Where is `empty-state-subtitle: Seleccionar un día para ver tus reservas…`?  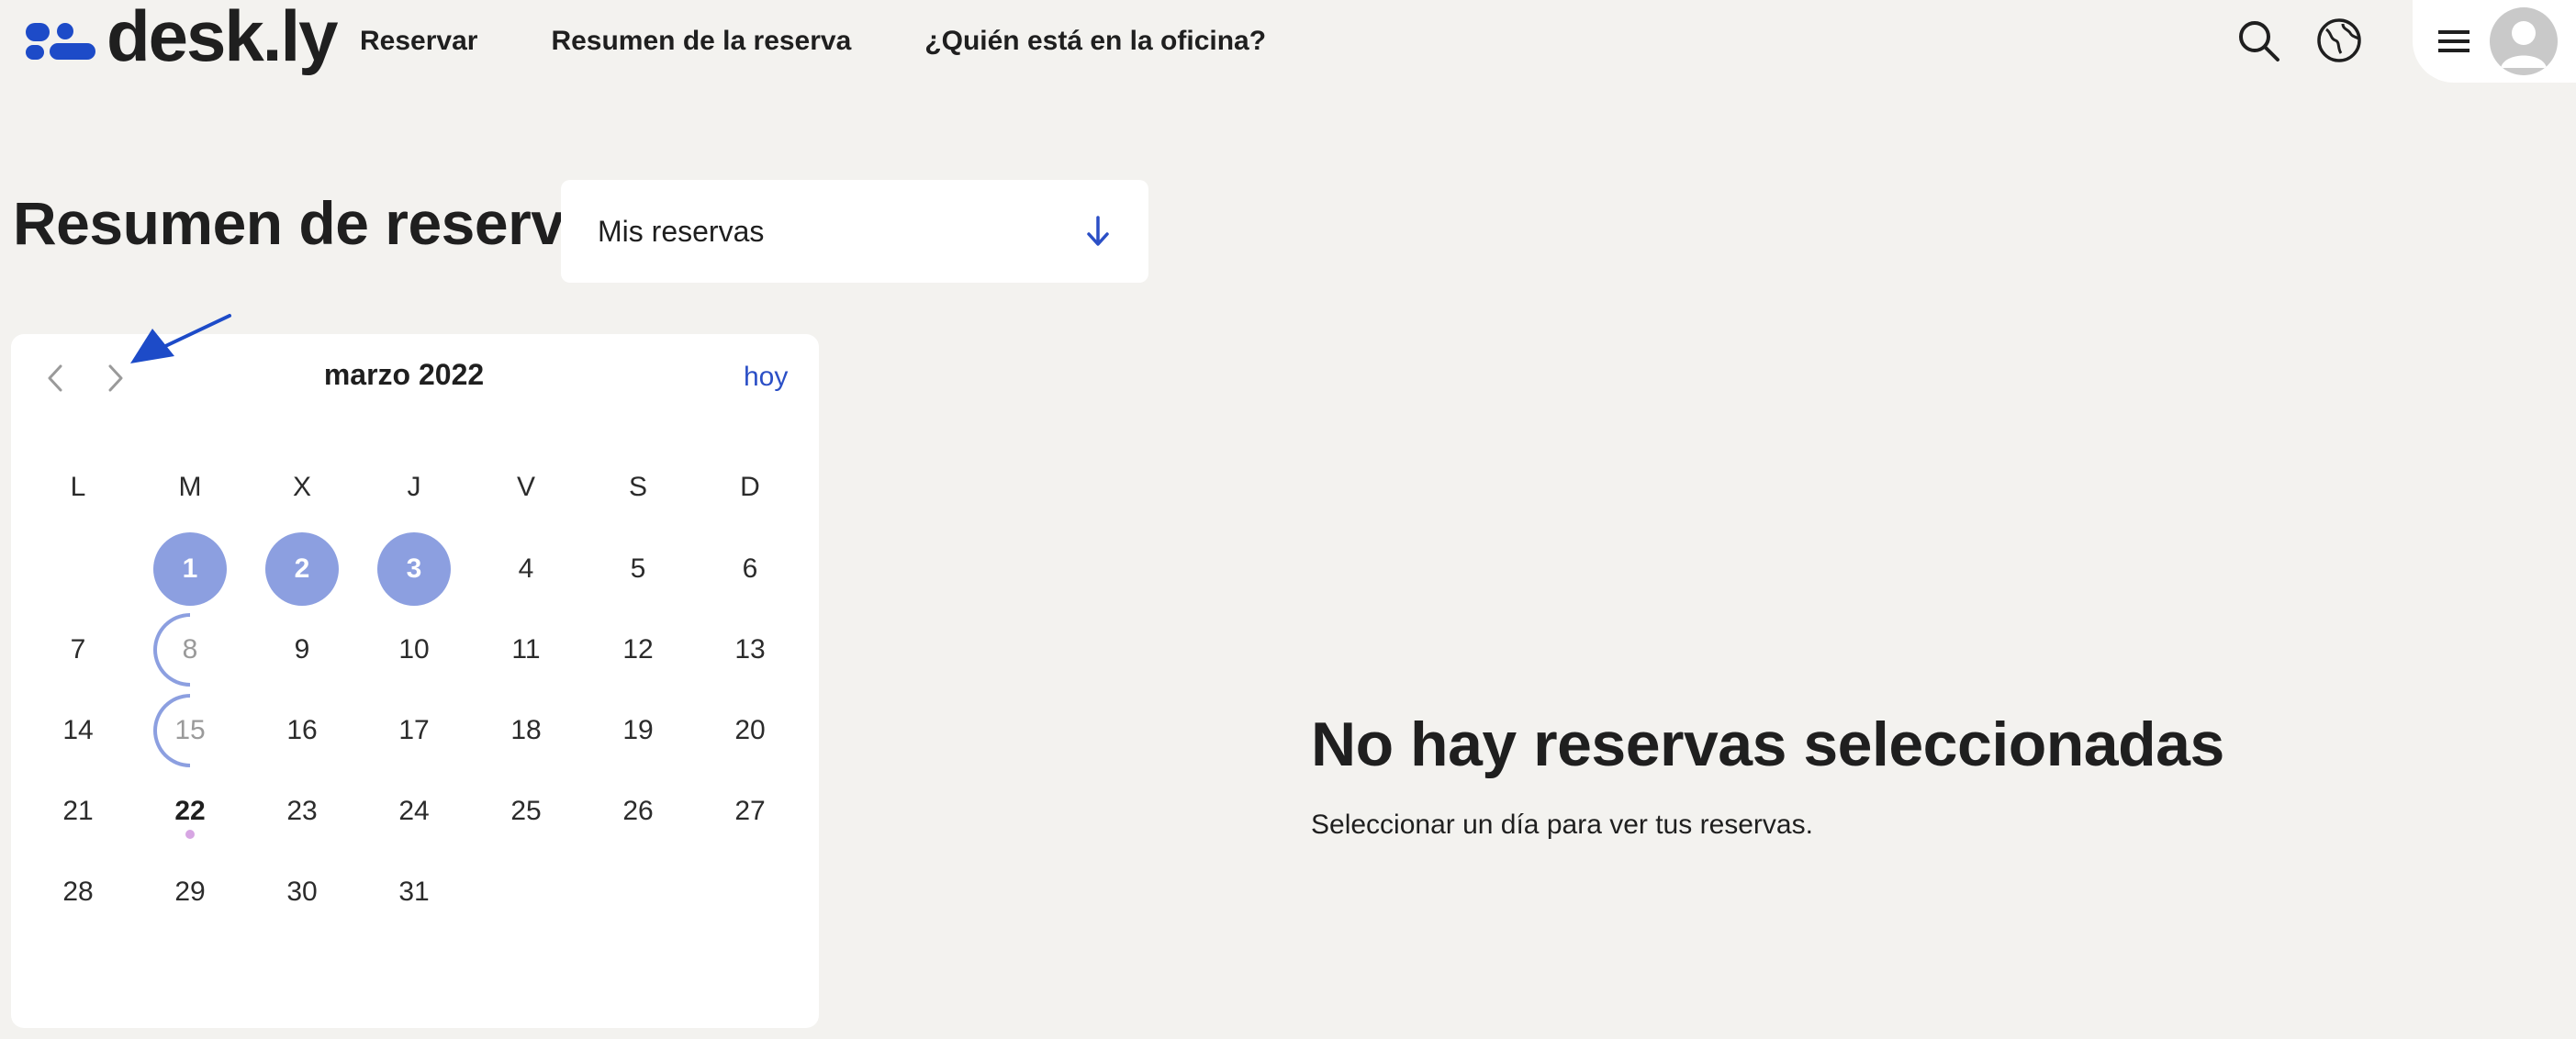 empty-state-subtitle: Seleccionar un día para ver tus reservas… is located at coordinates (1562, 825).